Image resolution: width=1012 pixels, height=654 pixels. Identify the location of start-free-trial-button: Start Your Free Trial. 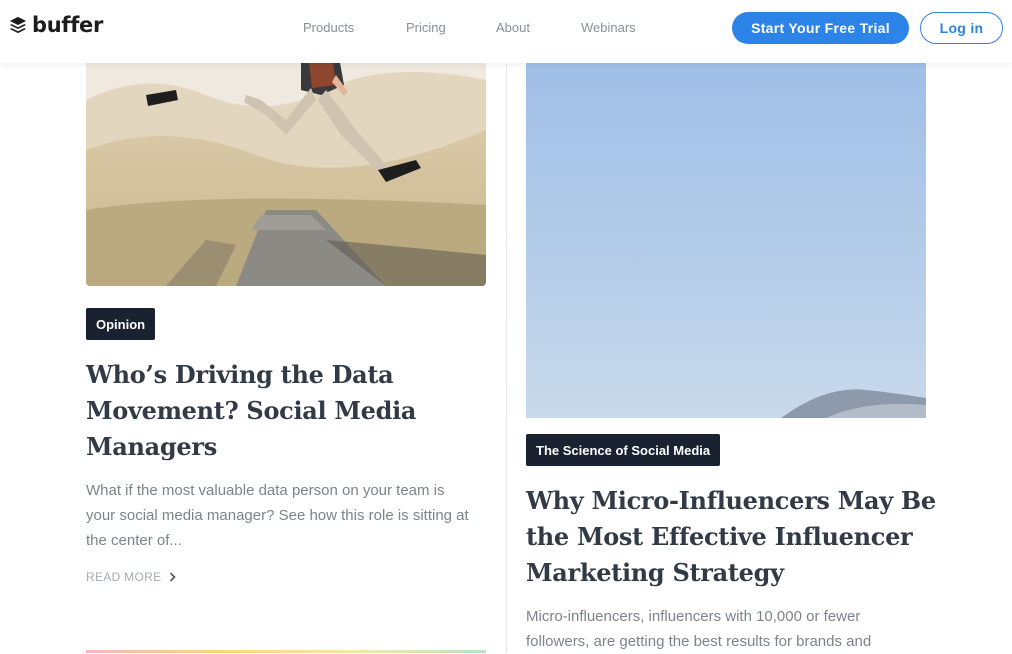
(820, 28).